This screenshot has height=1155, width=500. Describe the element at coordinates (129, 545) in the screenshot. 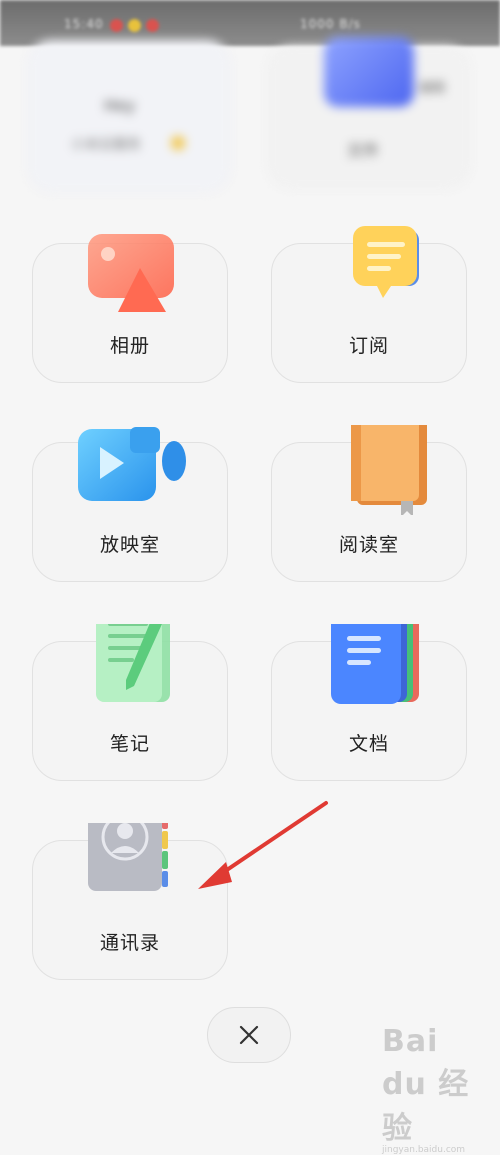

I see `tile-label: 放映室` at that location.